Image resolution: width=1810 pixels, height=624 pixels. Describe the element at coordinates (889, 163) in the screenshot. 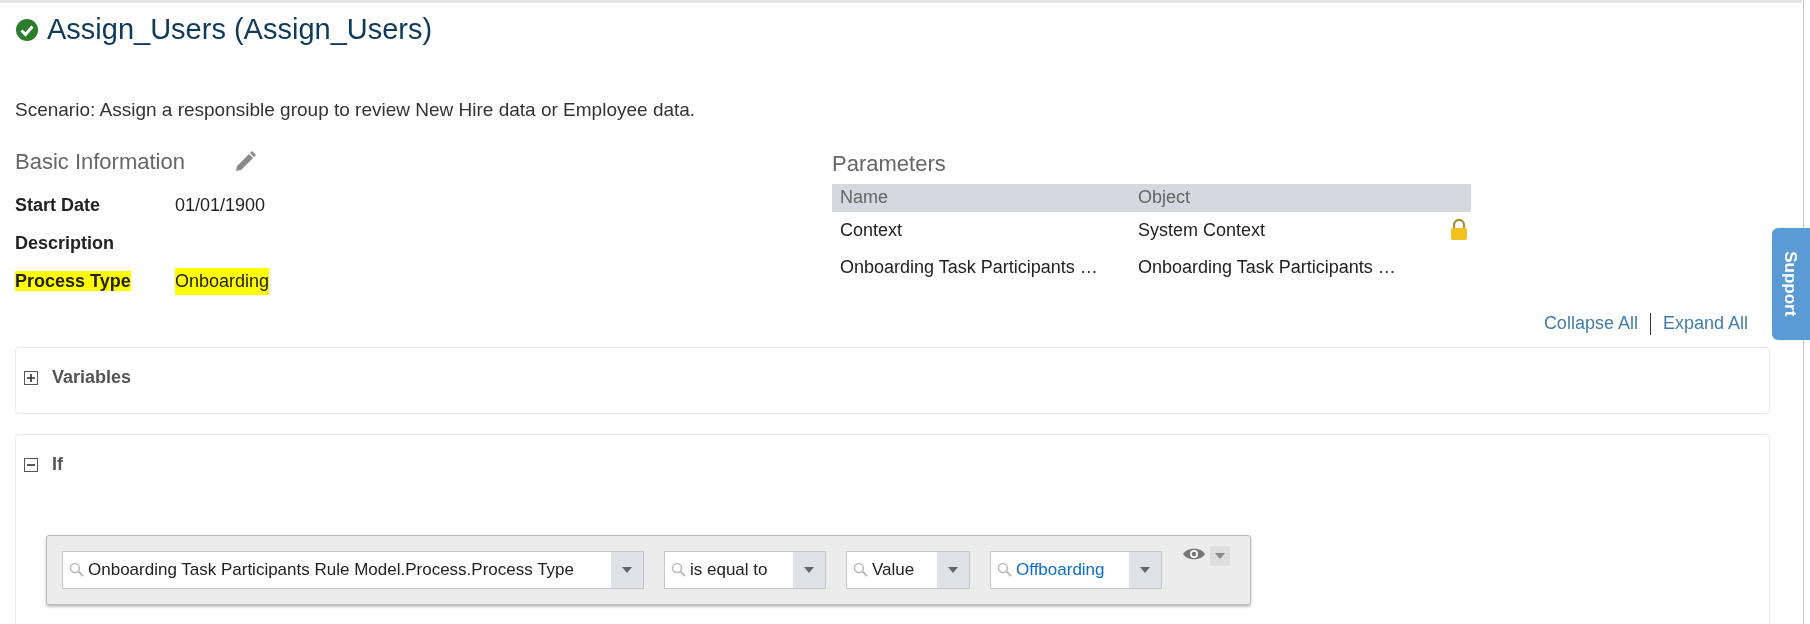

I see `section-heading: Parameters` at that location.